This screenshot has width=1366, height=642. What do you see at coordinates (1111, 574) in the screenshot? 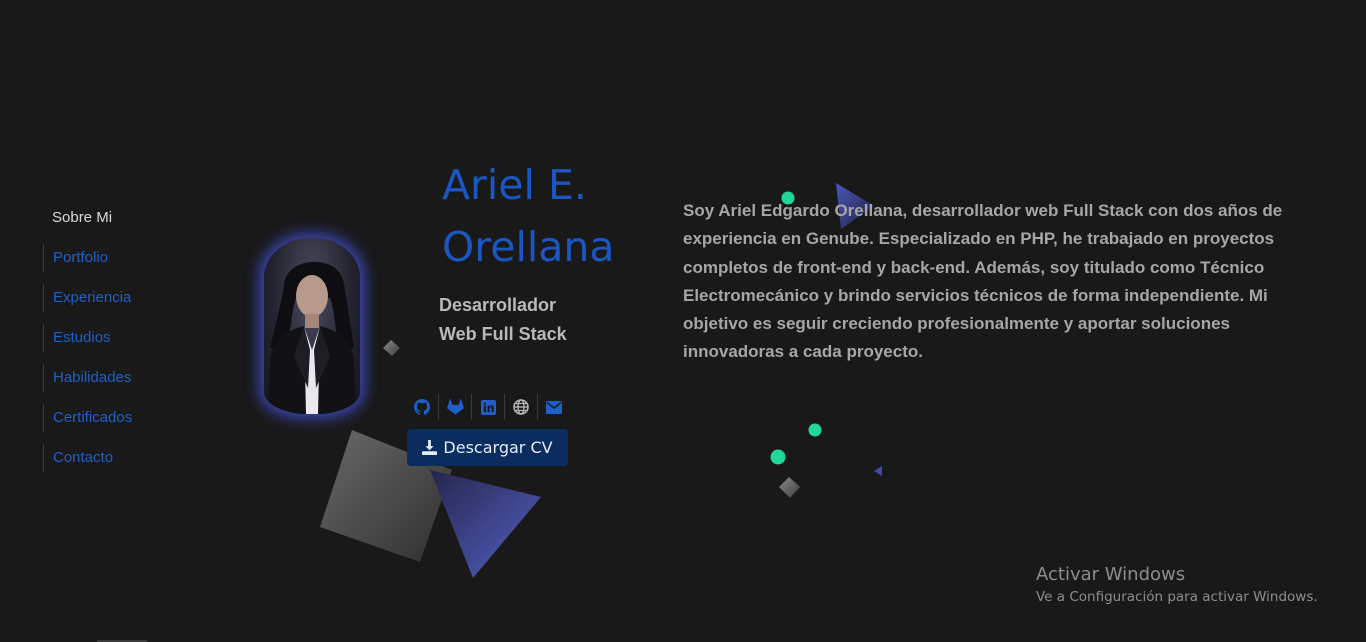
I see `watermark-title: Activar Windows` at bounding box center [1111, 574].